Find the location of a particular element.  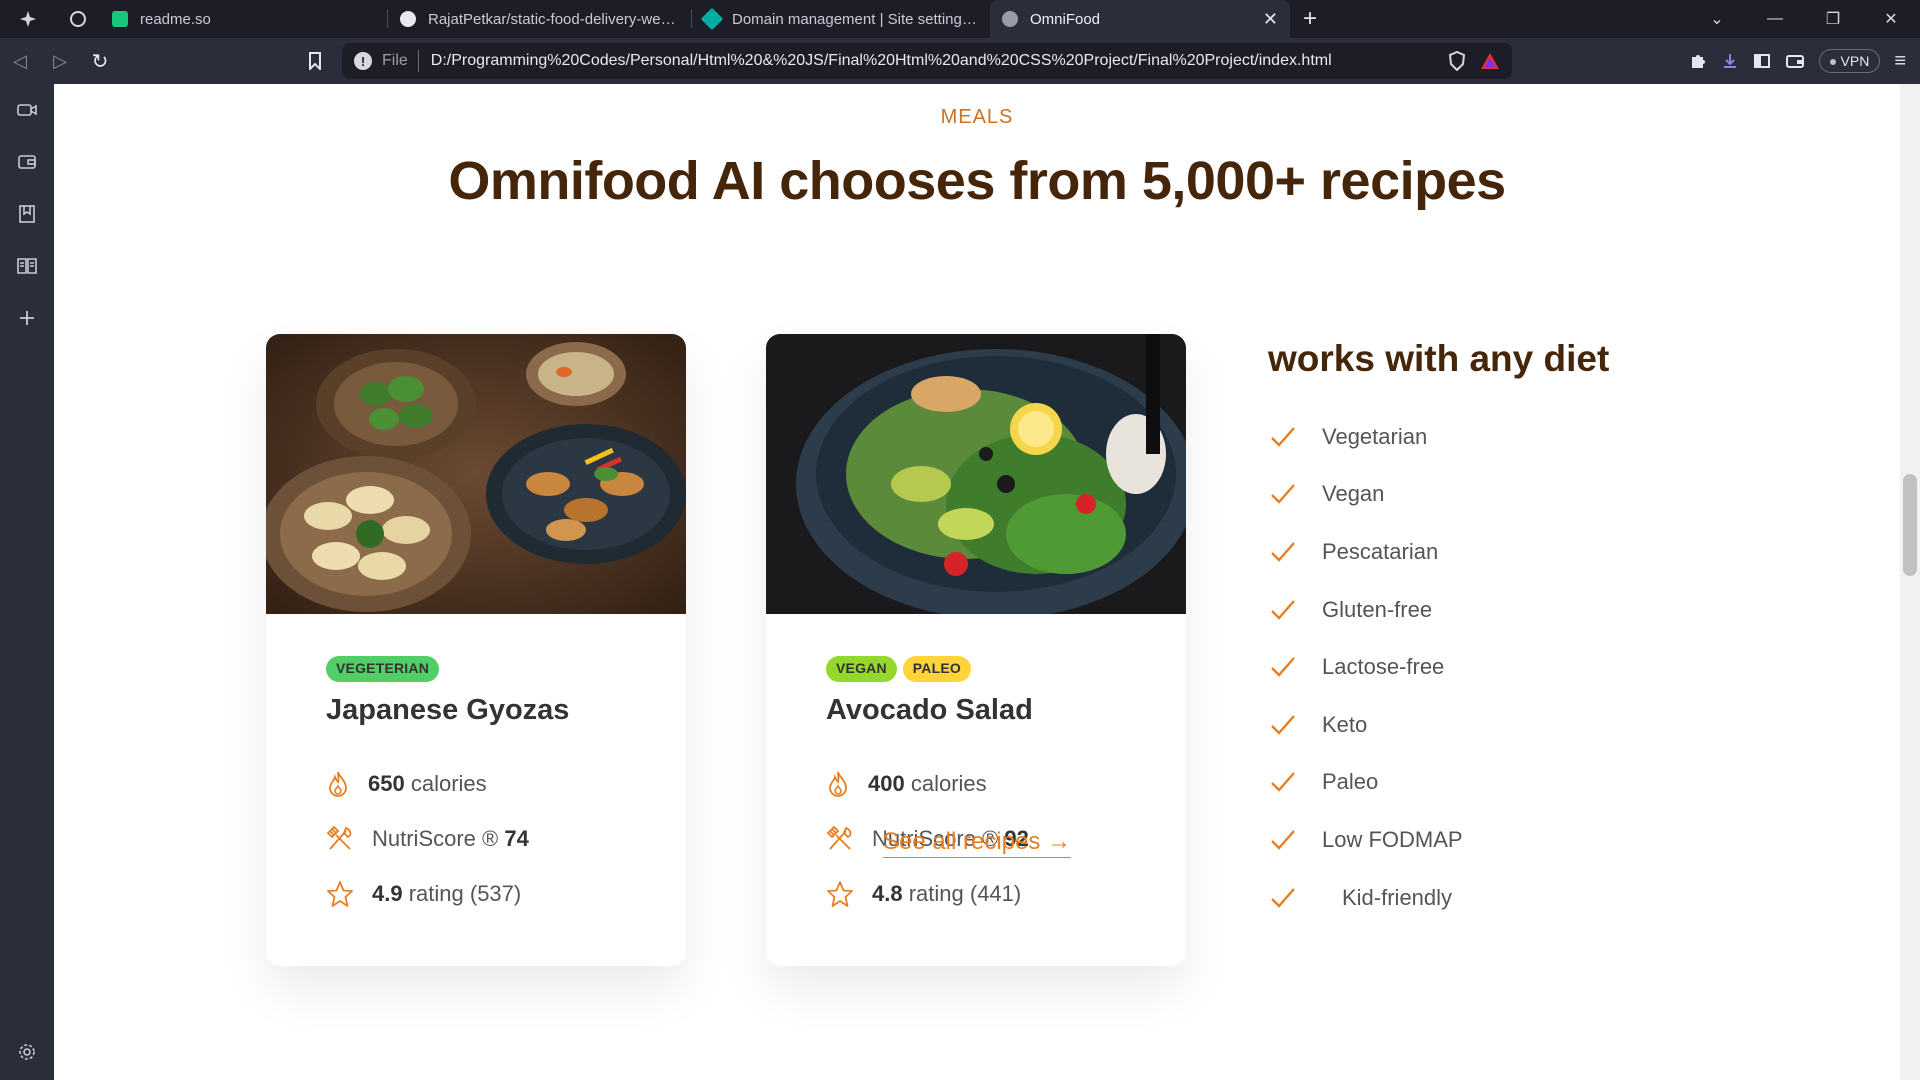

brave-shields-icon is located at coordinates (1457, 61).